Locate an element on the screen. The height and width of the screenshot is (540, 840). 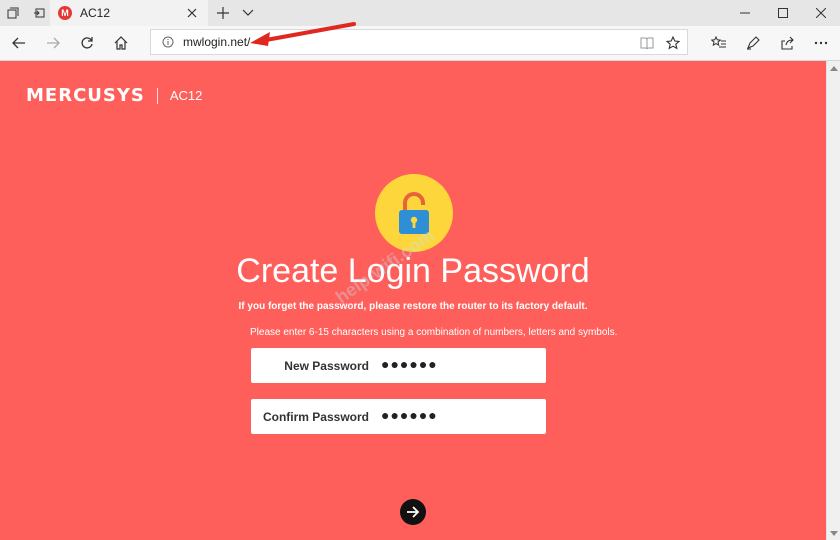
new-password-label: New Password is located at coordinates (326, 366).